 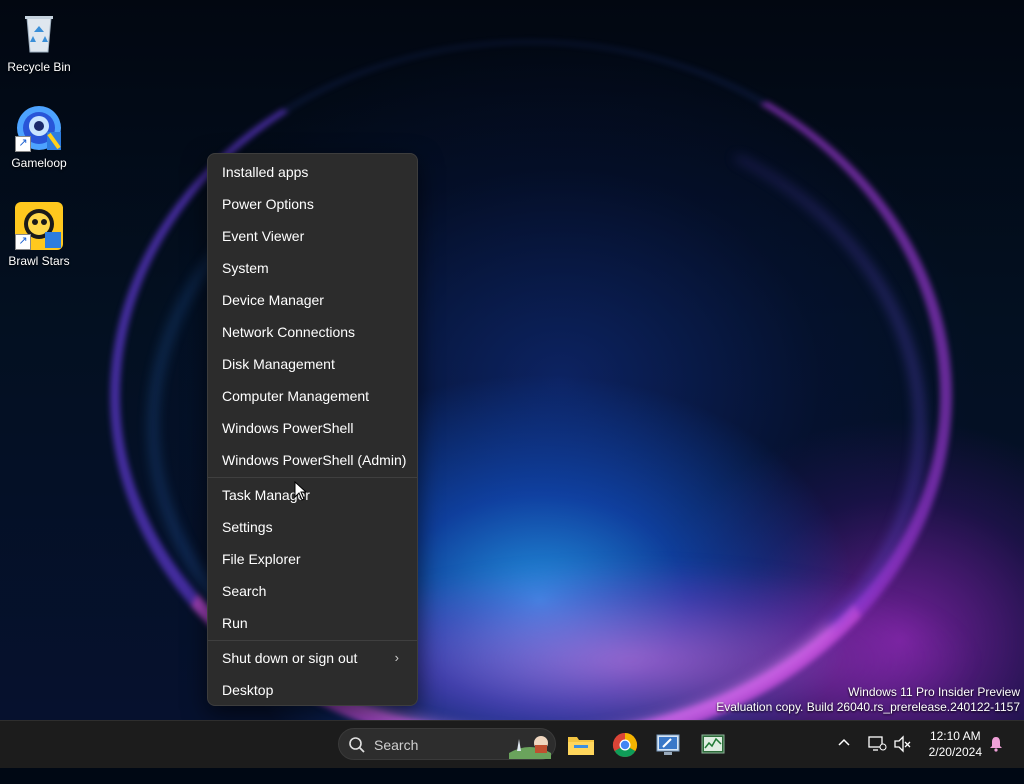 What do you see at coordinates (934, 692) in the screenshot?
I see `watermark-edition: Windows 11 Pro Insider Preview` at bounding box center [934, 692].